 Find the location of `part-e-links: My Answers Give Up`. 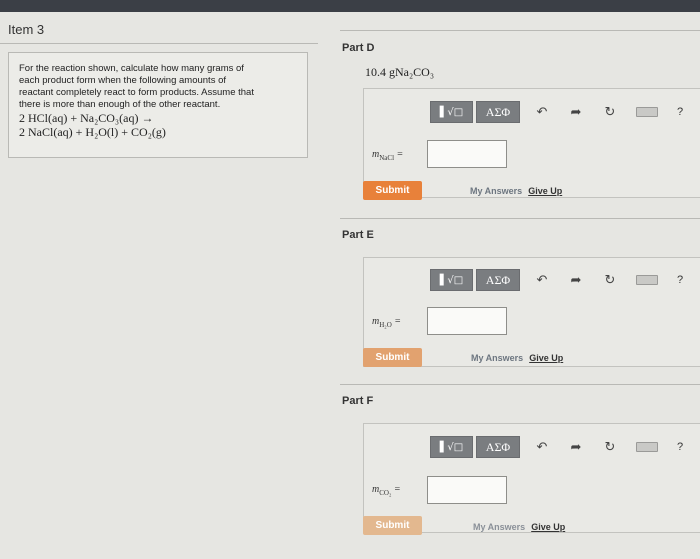

part-e-links: My Answers Give Up is located at coordinates (517, 358).